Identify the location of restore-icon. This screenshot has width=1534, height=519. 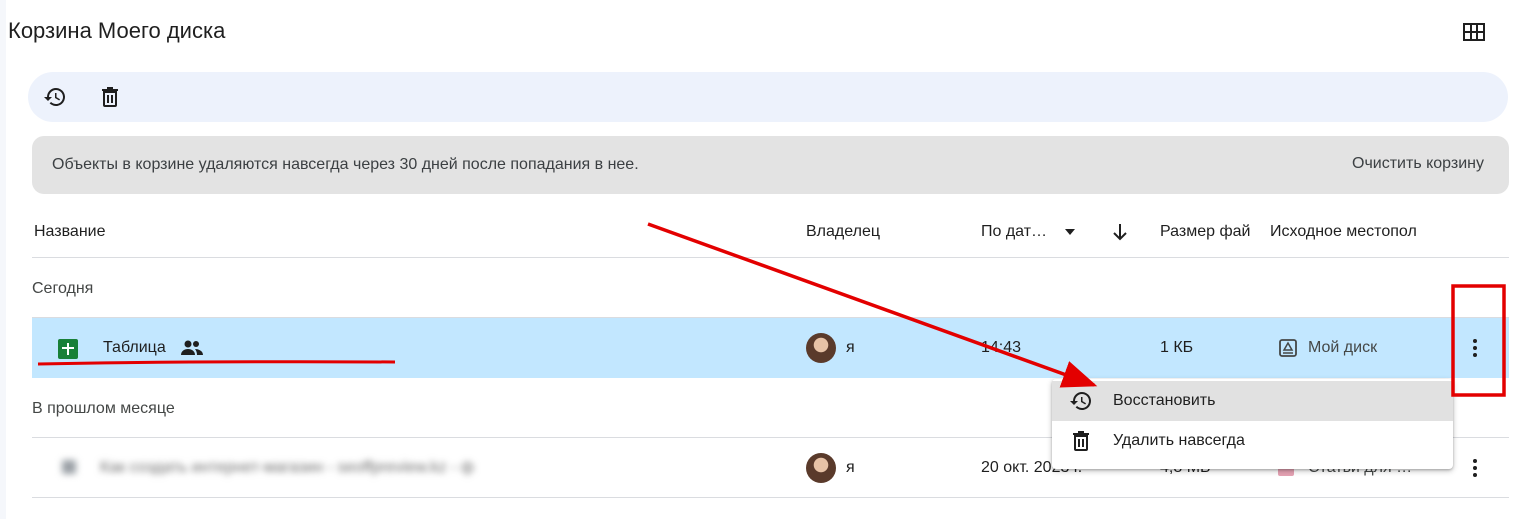
(55, 97).